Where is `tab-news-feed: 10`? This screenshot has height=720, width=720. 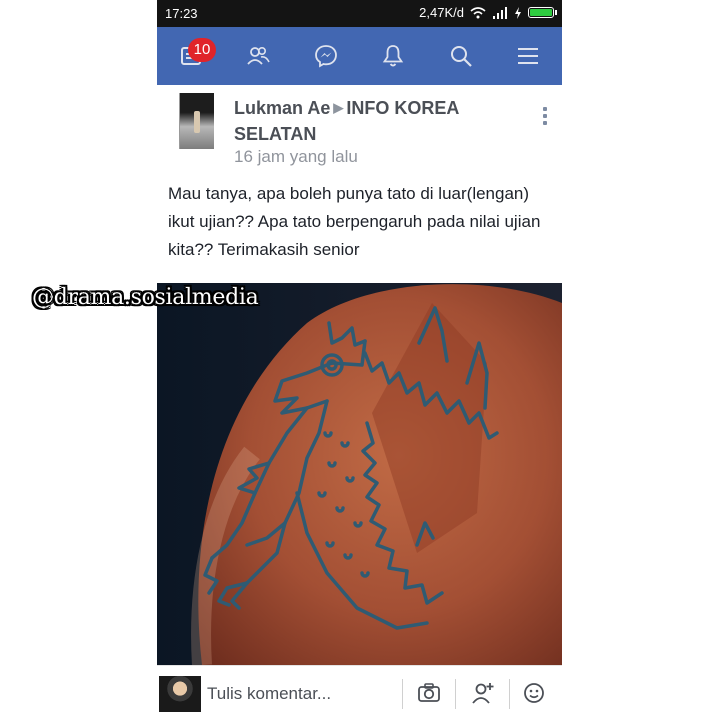 tab-news-feed: 10 is located at coordinates (191, 56).